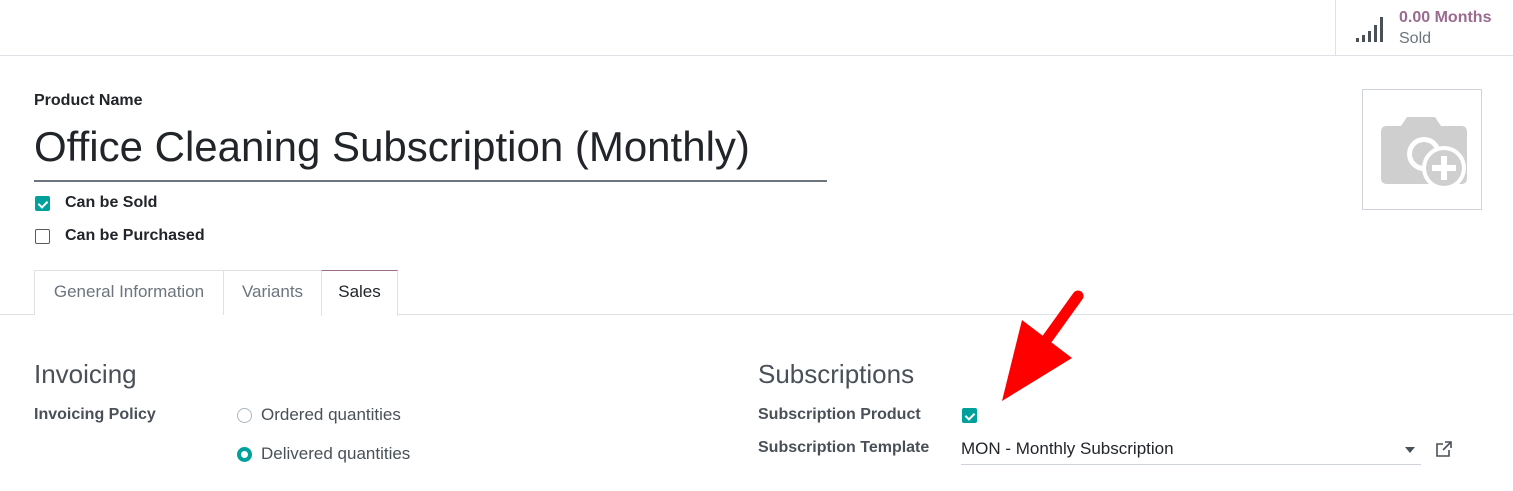  Describe the element at coordinates (836, 374) in the screenshot. I see `subscriptions-section-title: Subscriptions` at that location.